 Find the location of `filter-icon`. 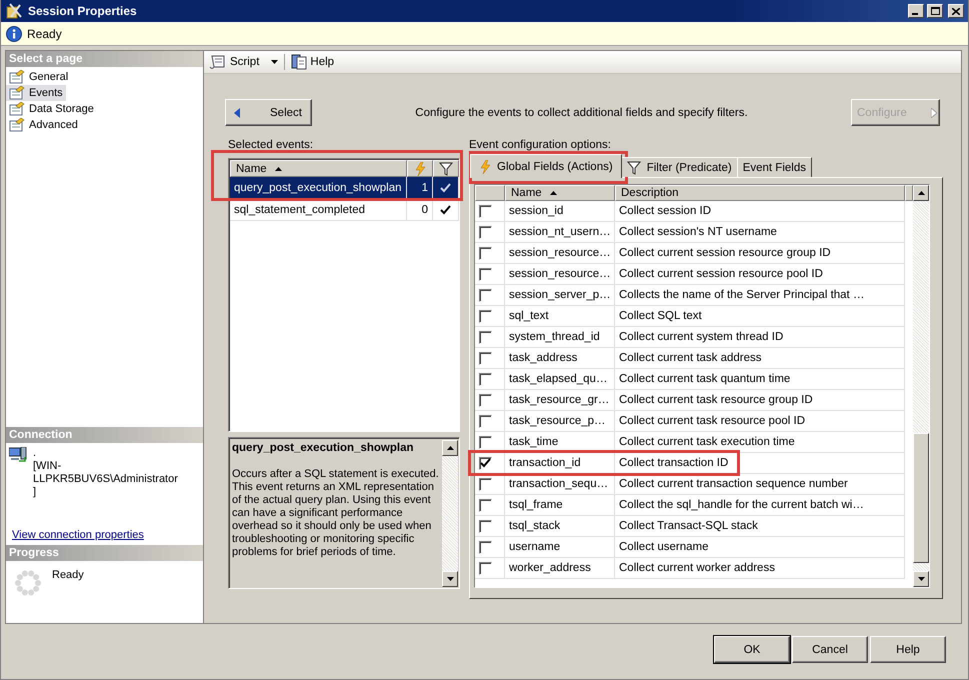

filter-icon is located at coordinates (633, 167).